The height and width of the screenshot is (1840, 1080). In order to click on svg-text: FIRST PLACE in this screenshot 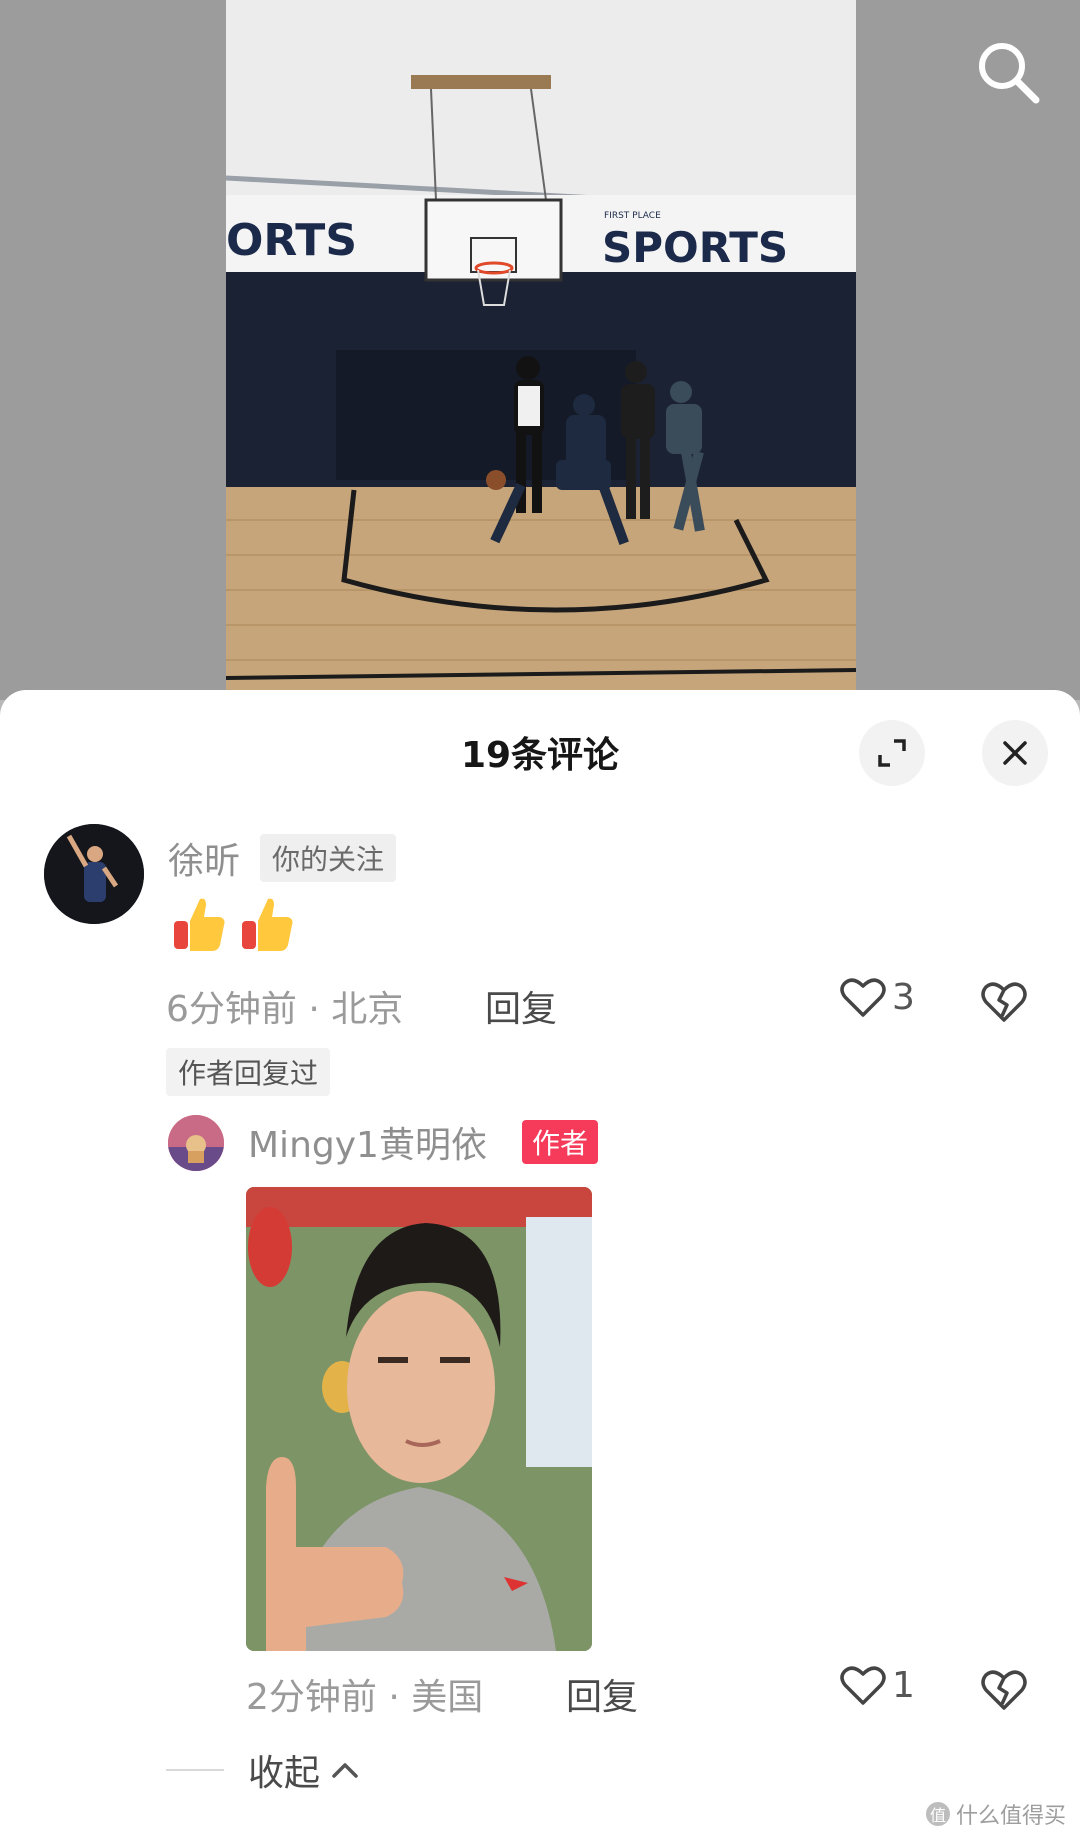, I will do `click(632, 216)`.